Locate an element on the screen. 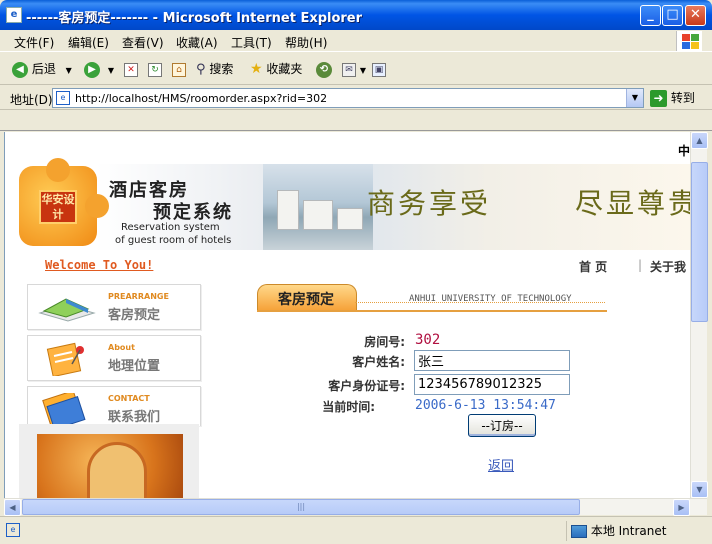  go-button: ➜ 转到 is located at coordinates (672, 98).